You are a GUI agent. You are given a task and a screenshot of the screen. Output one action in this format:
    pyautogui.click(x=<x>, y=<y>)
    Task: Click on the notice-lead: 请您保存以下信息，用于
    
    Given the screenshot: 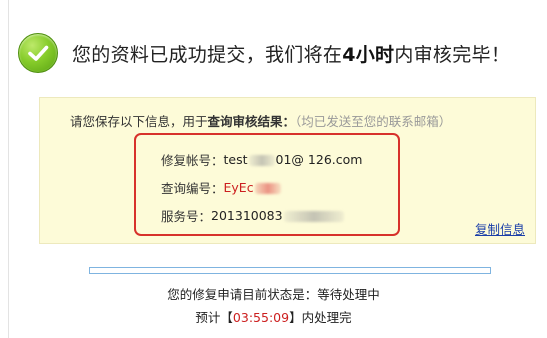 What is the action you would take?
    pyautogui.click(x=139, y=121)
    